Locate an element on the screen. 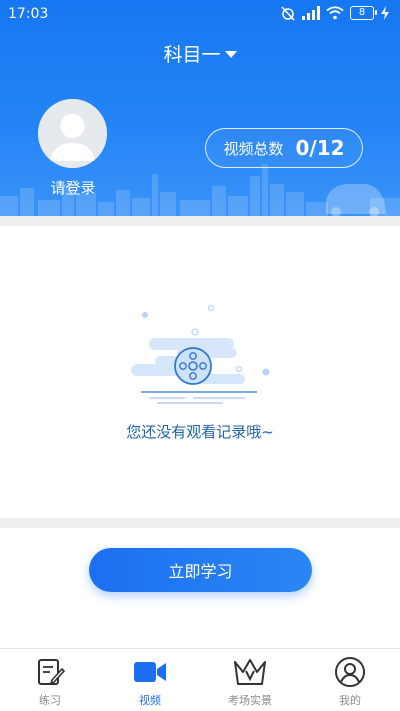  tab-exam-scene: 考场实景 is located at coordinates (250, 680).